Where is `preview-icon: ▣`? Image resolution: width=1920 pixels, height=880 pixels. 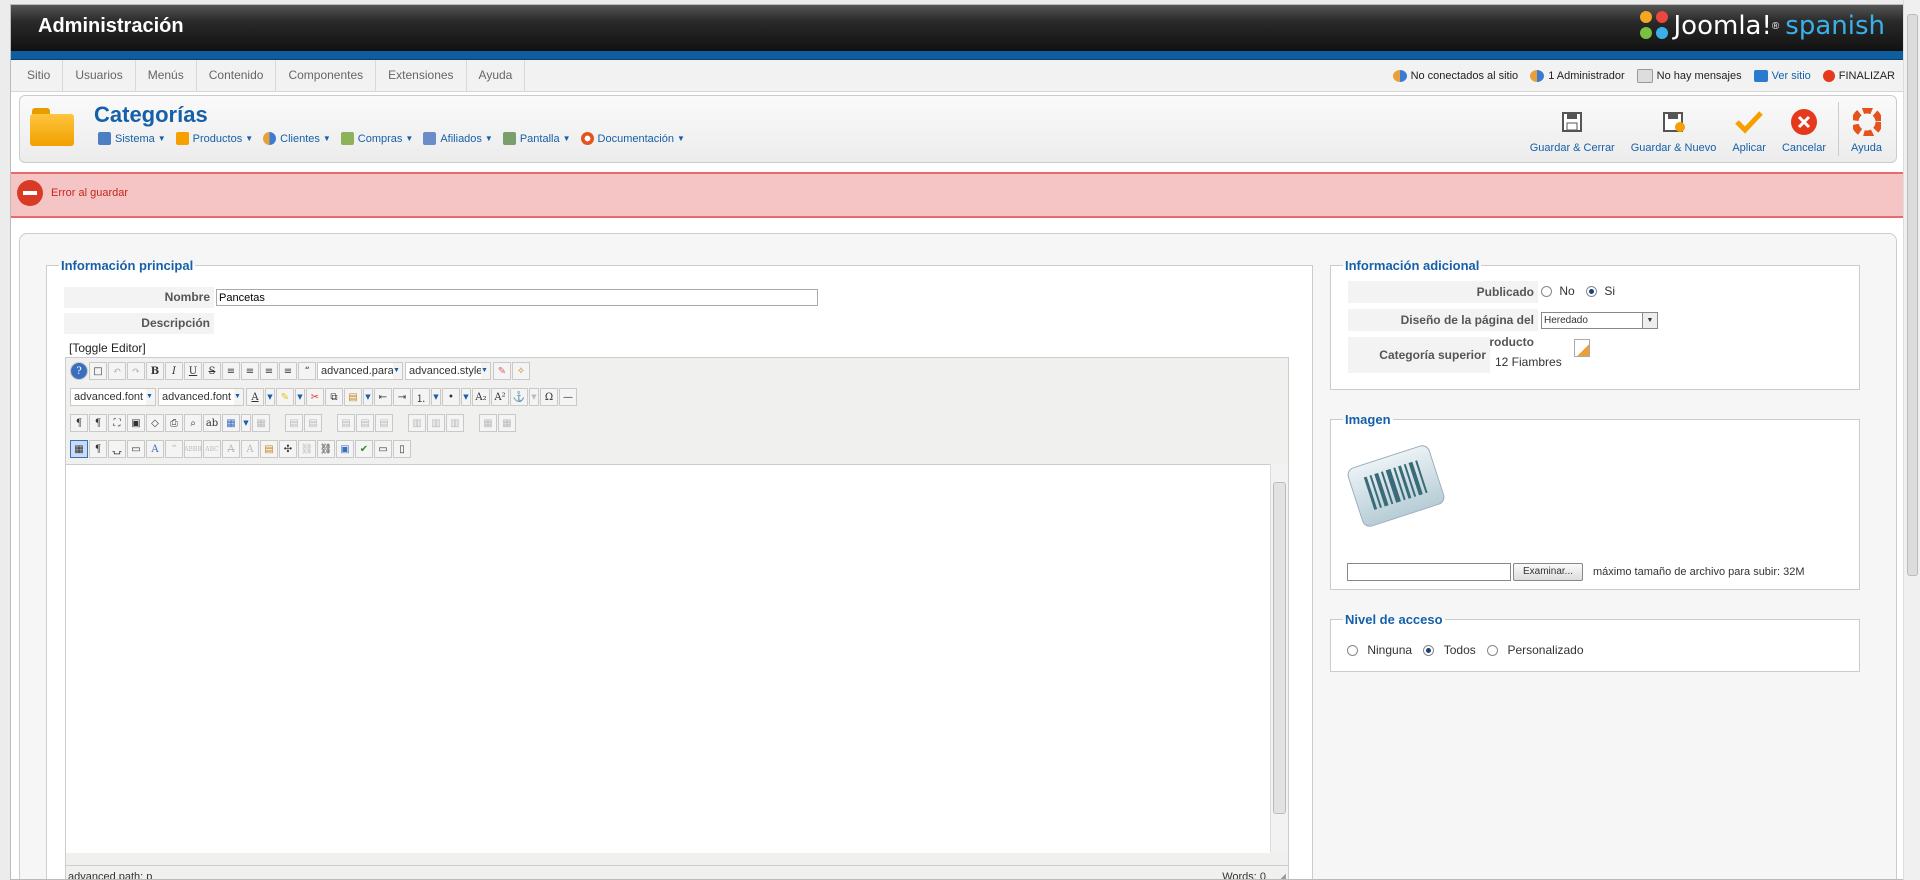 preview-icon: ▣ is located at coordinates (136, 423).